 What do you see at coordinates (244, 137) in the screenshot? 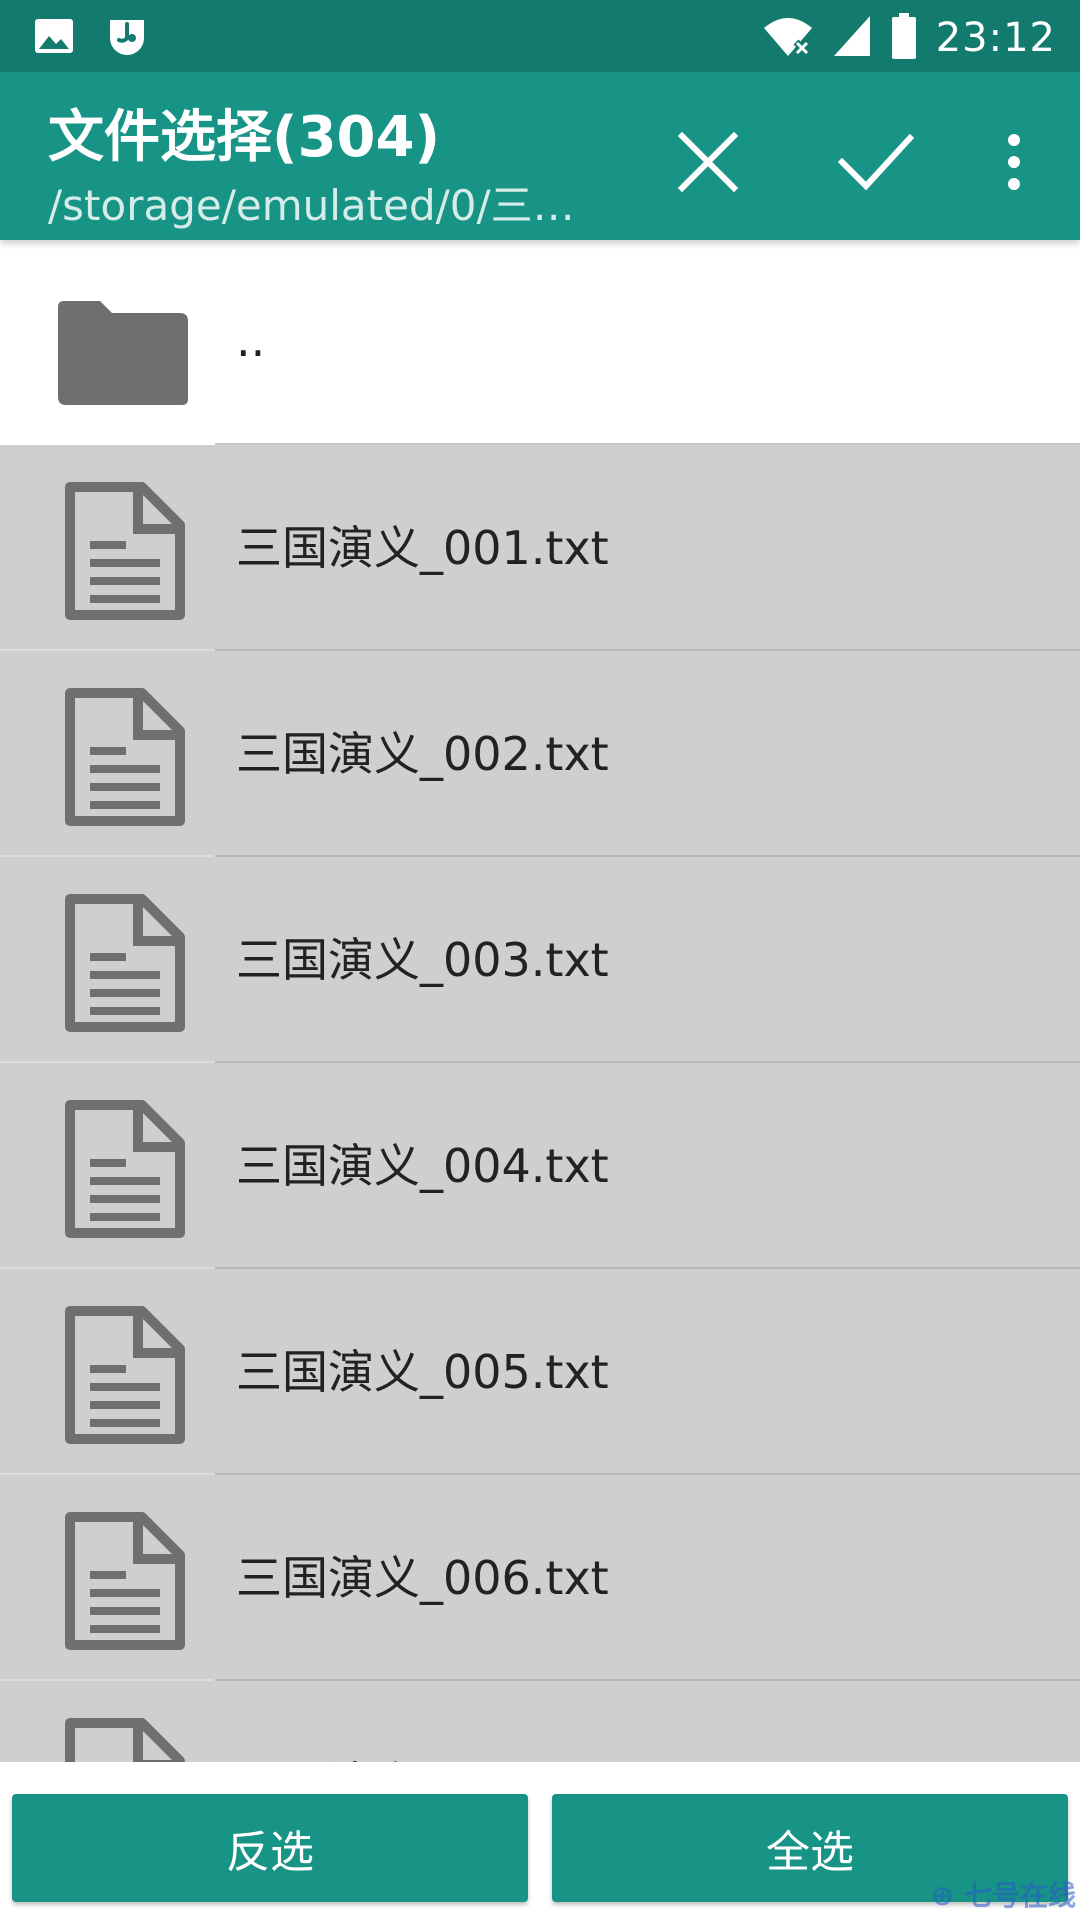
I see `page-title: 文件选择(304)` at bounding box center [244, 137].